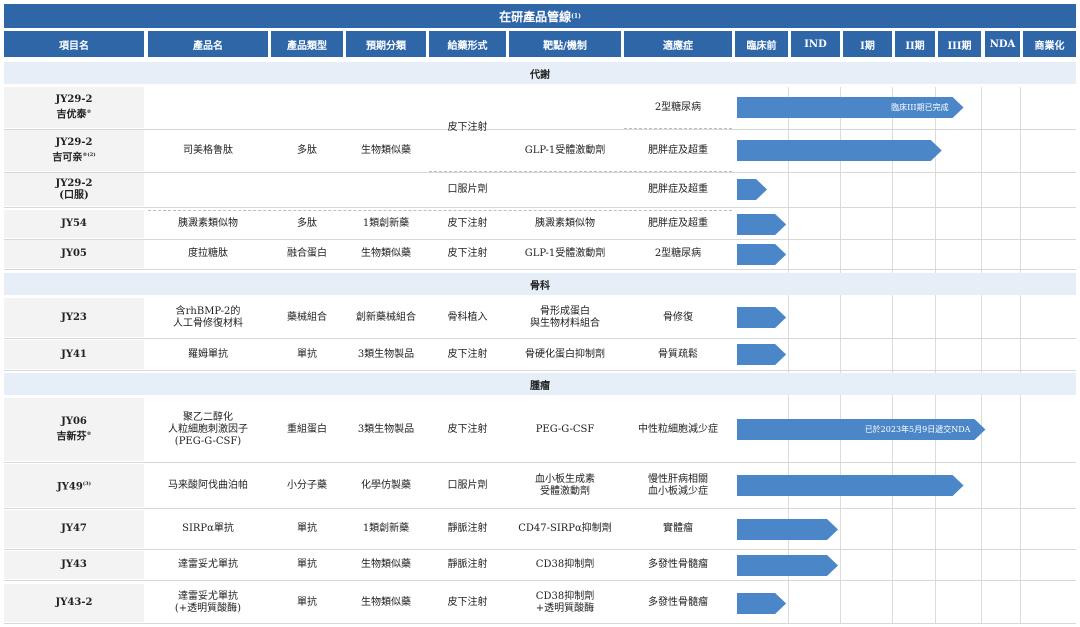 This screenshot has height=627, width=1080. Describe the element at coordinates (386, 317) in the screenshot. I see `expected-class: 創新藥械組合` at that location.